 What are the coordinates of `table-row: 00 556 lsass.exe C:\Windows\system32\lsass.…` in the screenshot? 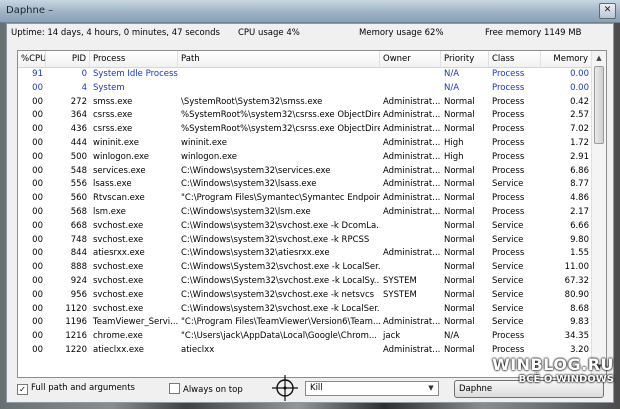 It's located at (305, 185).